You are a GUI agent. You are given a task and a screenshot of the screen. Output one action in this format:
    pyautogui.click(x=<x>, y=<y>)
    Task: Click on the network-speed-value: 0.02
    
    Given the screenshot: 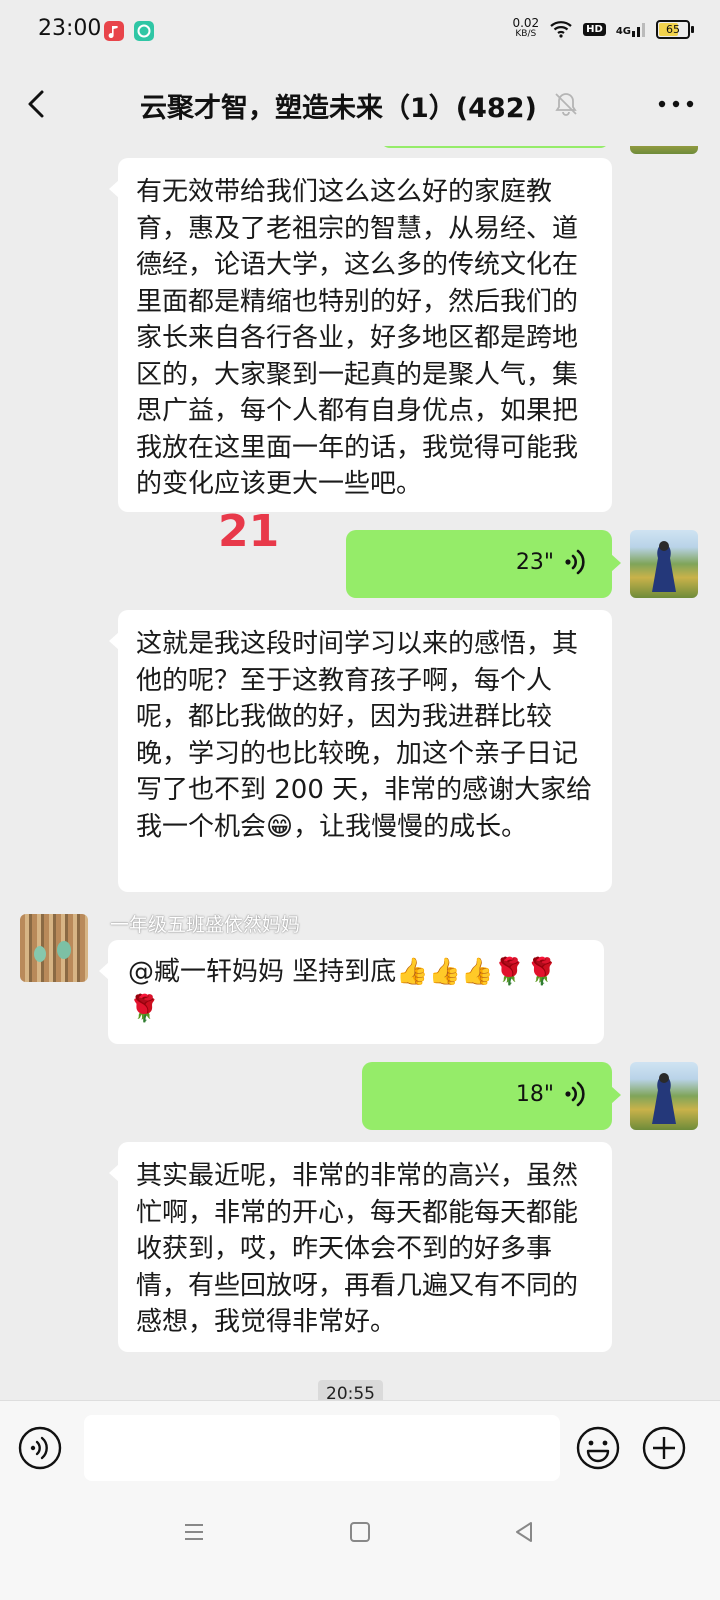 What is the action you would take?
    pyautogui.click(x=526, y=23)
    